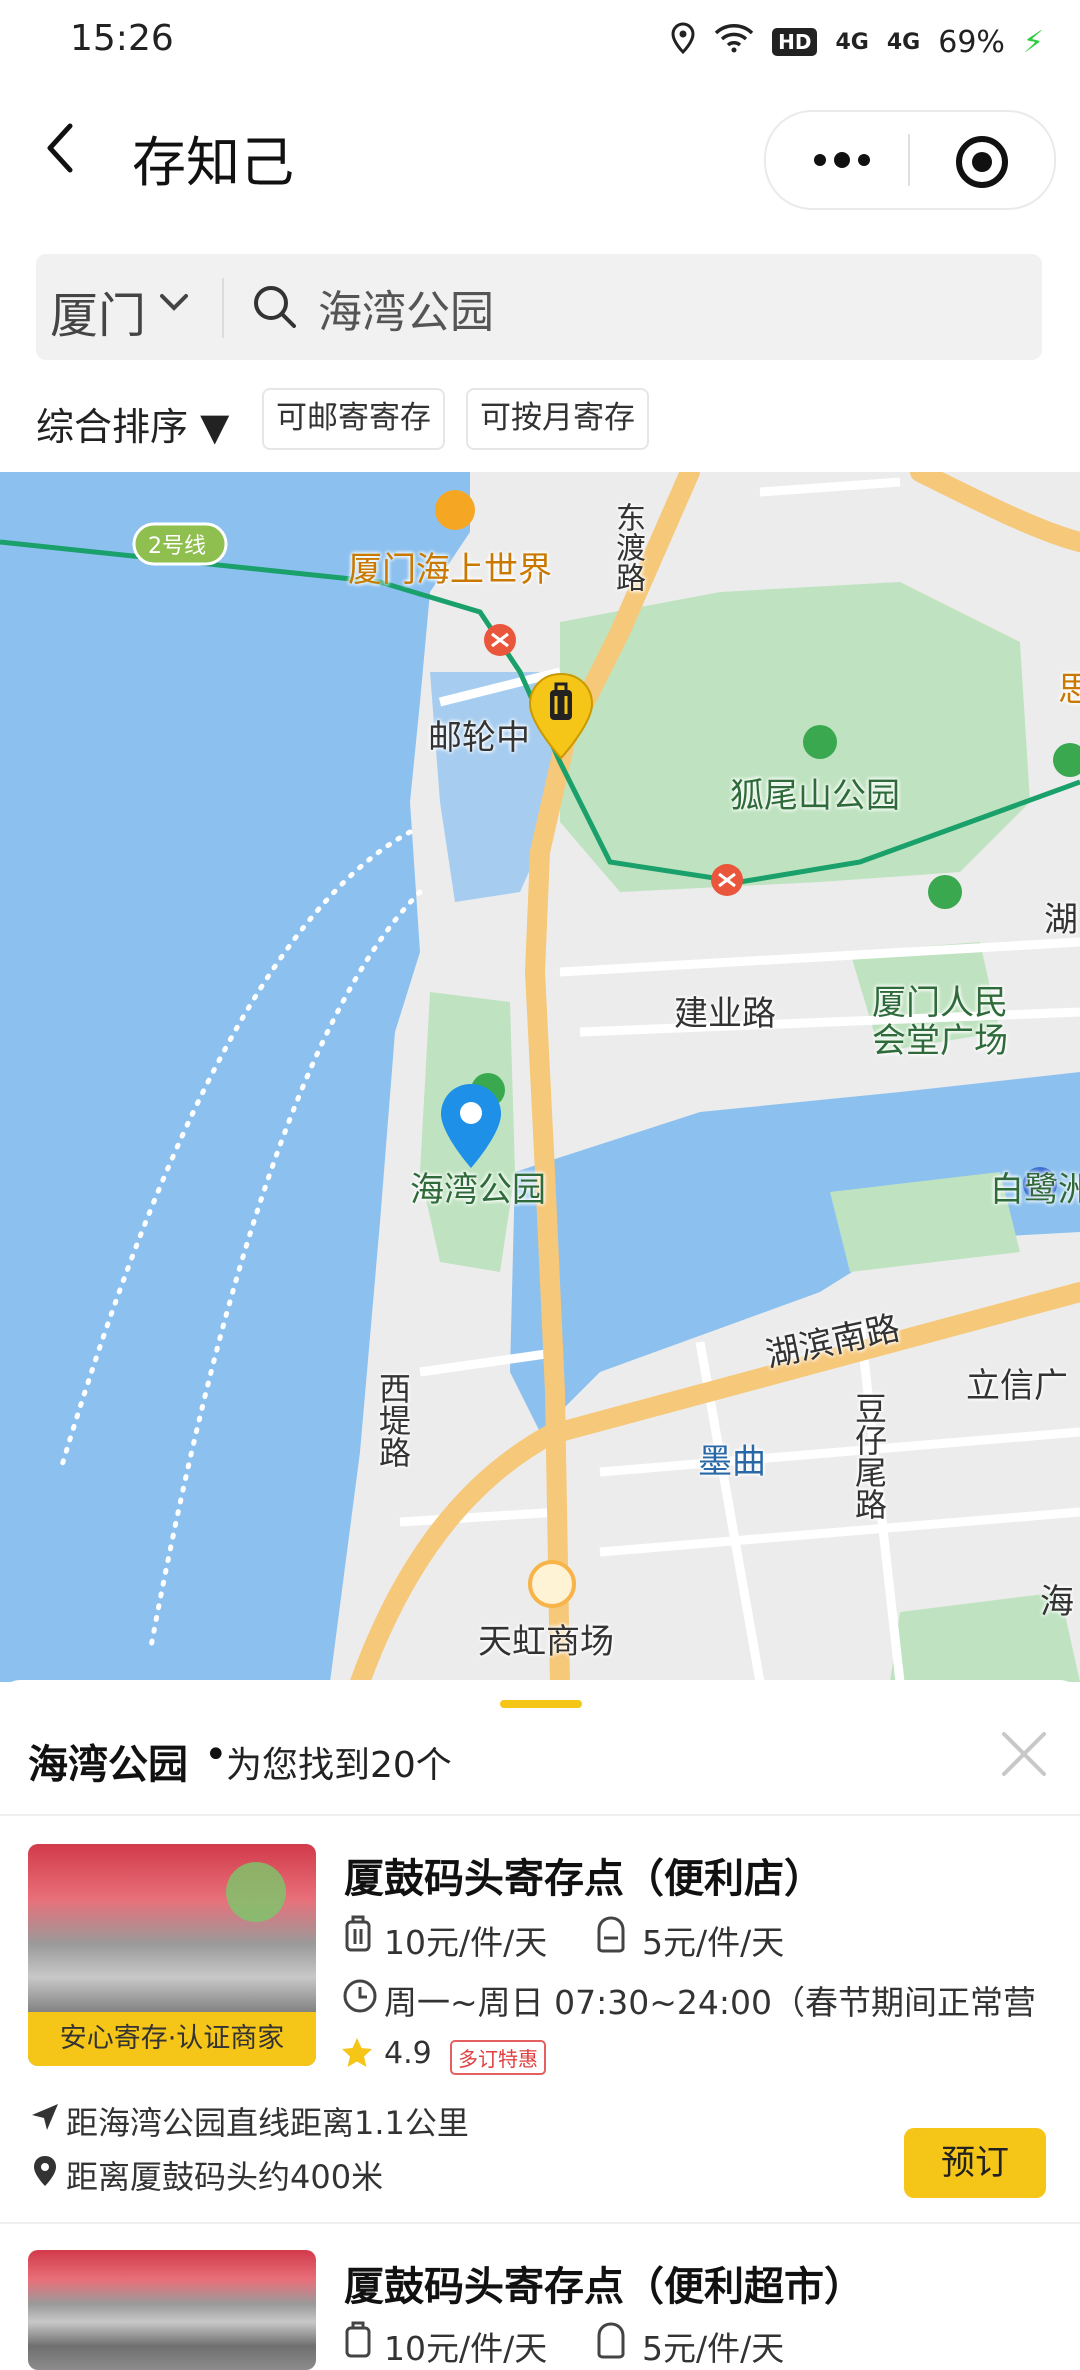 This screenshot has height=2370, width=1080. I want to click on map-label-huweishan: 狐尾山公园, so click(815, 796).